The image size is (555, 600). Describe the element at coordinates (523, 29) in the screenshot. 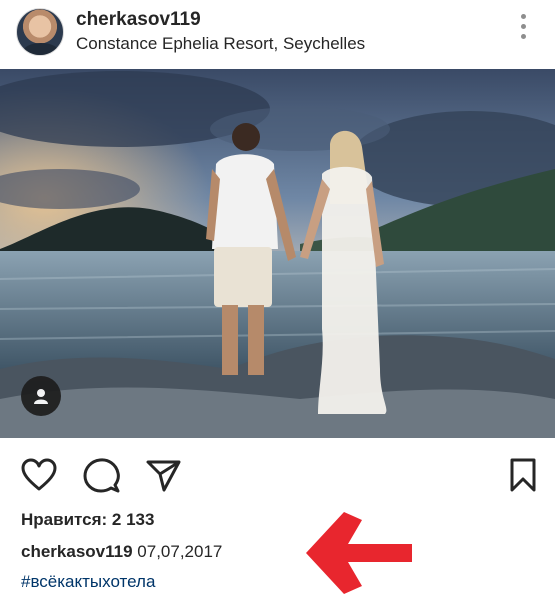

I see `more-vertical-icon` at that location.